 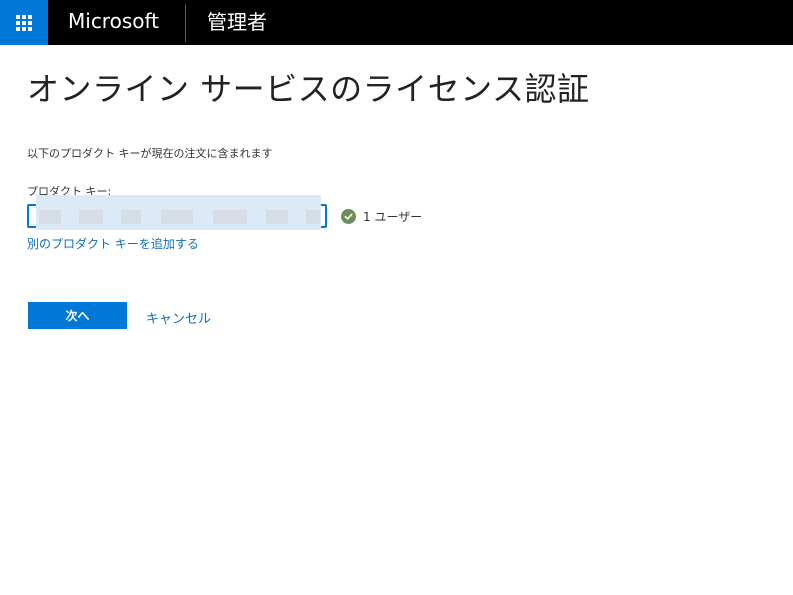 I want to click on license-status: 1 ユーザー, so click(x=381, y=216).